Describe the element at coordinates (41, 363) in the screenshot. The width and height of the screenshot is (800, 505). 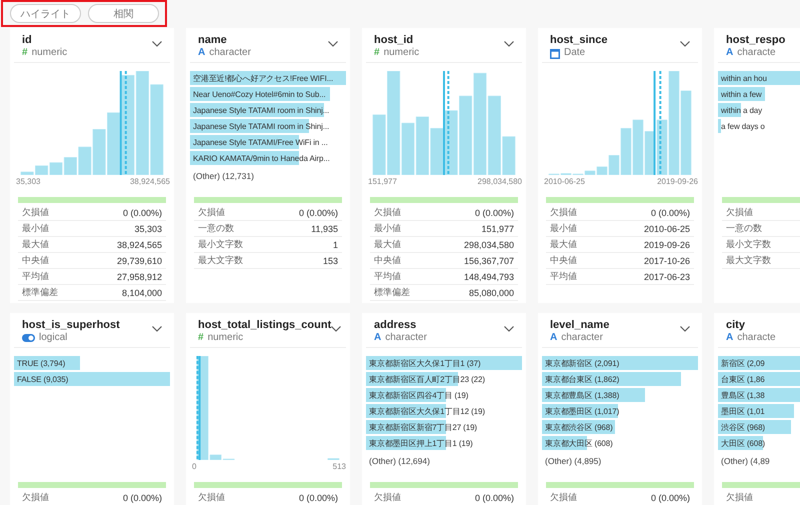
I see `category-label: TRUE (3,794)` at that location.